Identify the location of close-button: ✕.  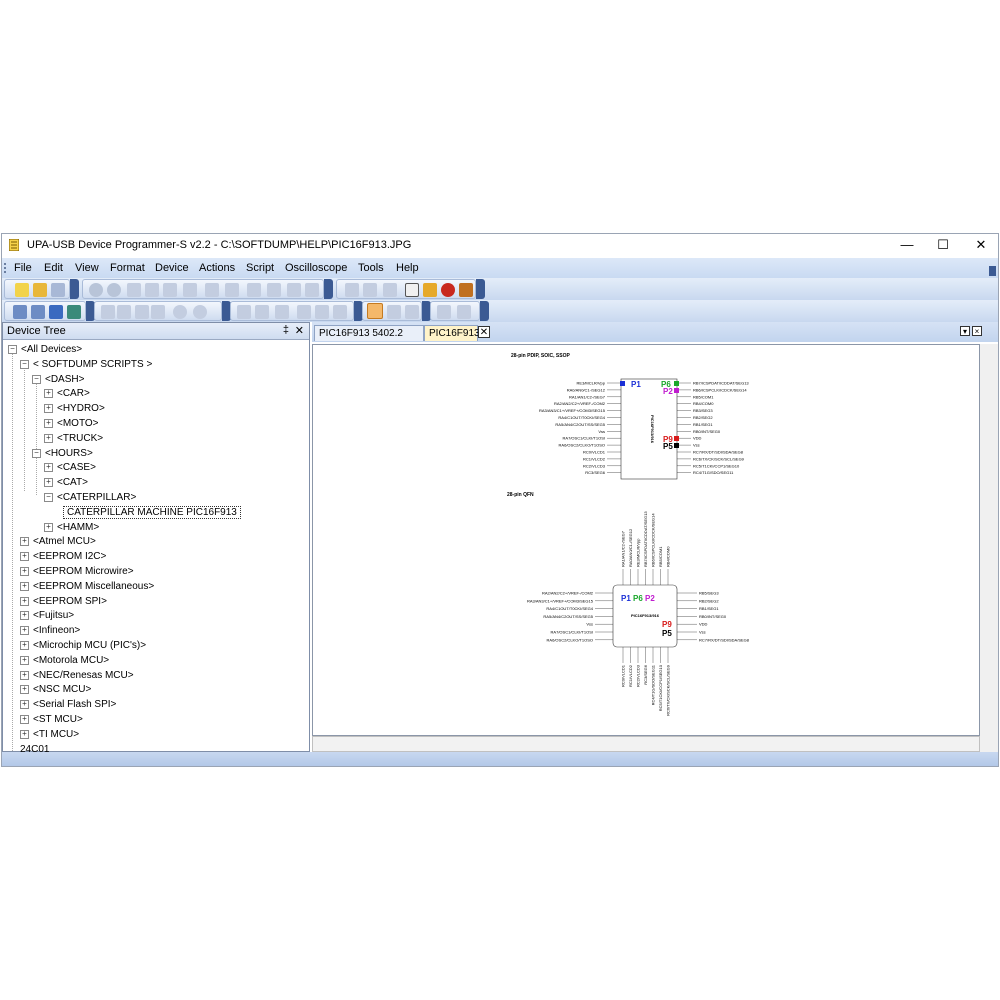
(981, 245).